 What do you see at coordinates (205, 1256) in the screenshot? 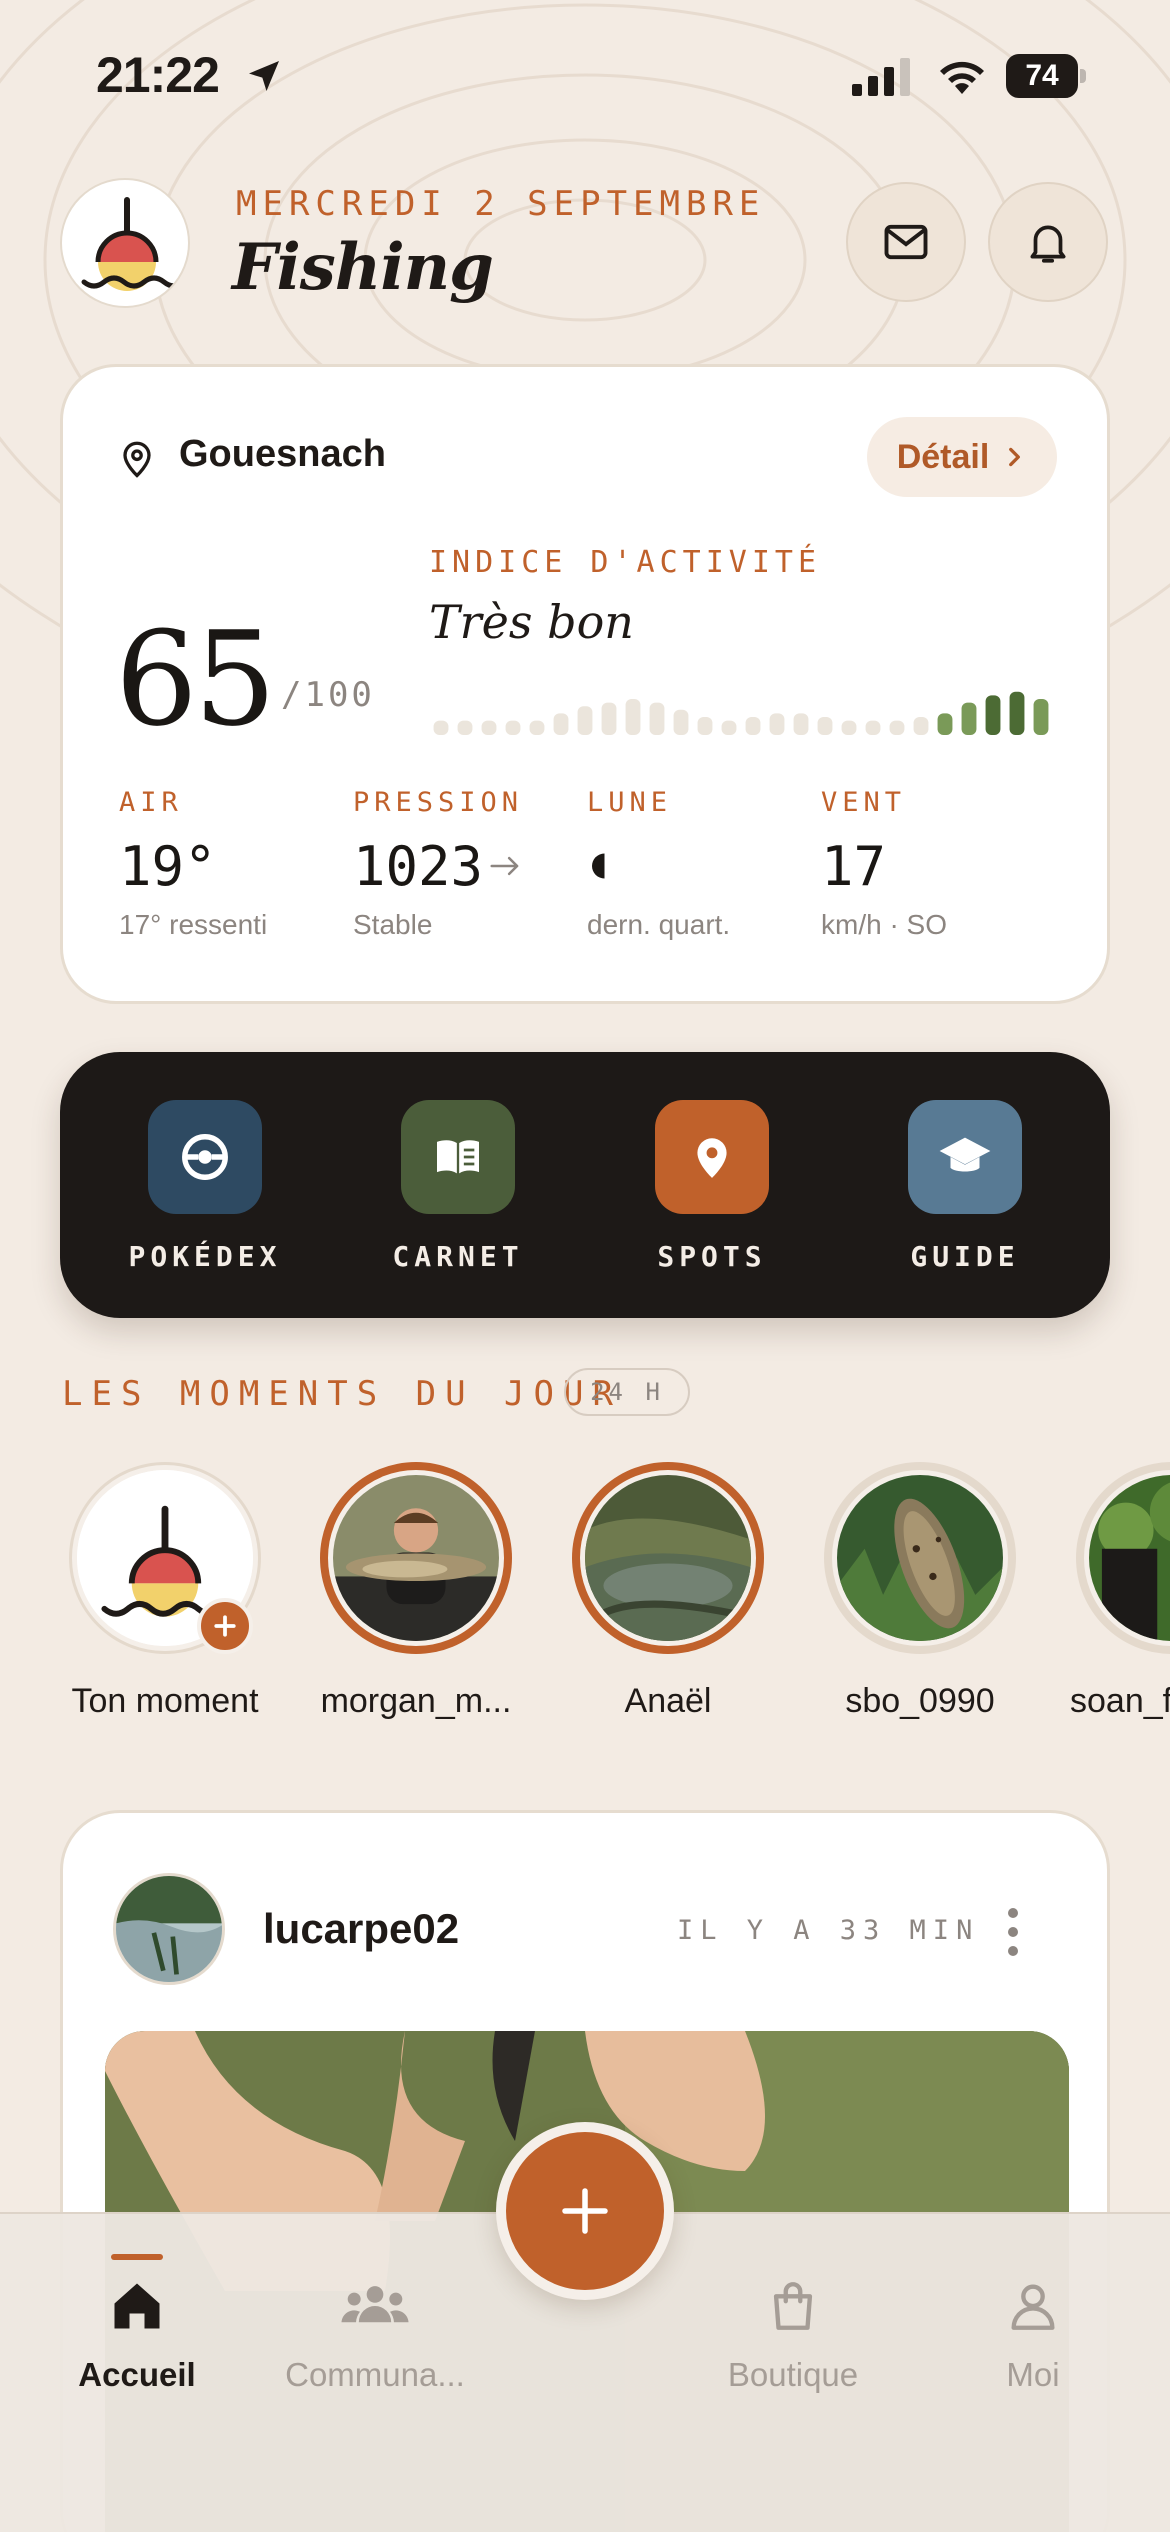
I see `quick-pokedex-label: POKÉDEX` at bounding box center [205, 1256].